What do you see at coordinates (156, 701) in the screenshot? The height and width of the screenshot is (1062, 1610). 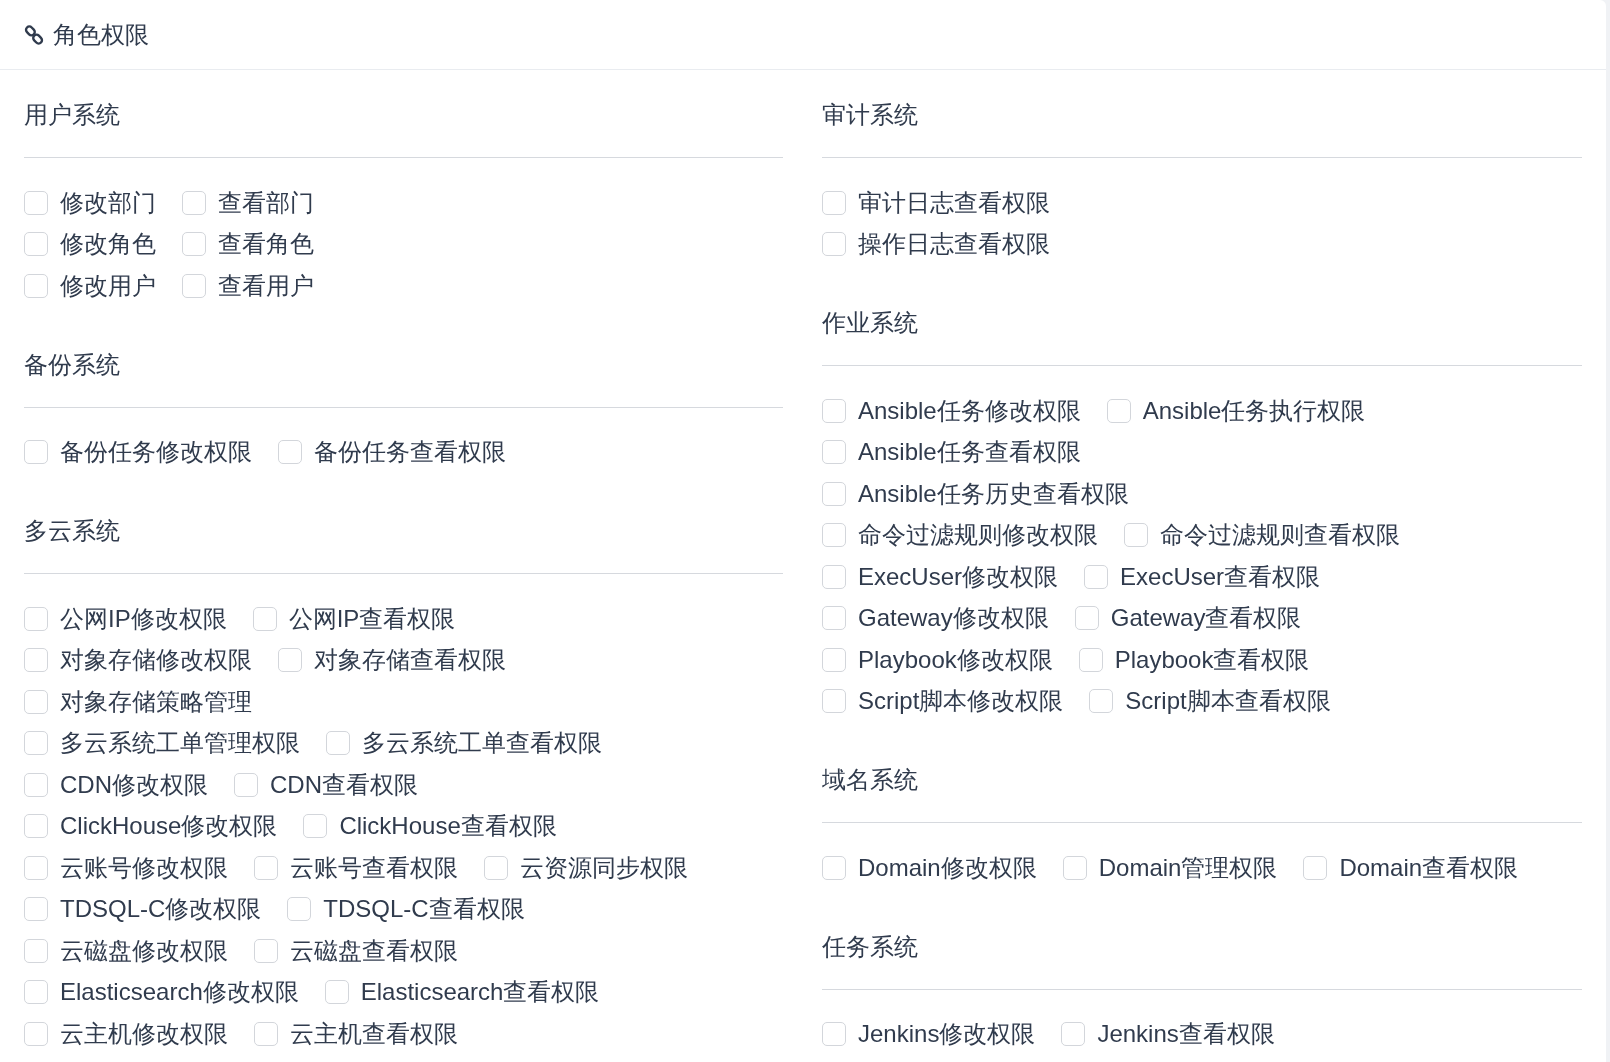 I see `permission-label: 对象存储策略管理` at bounding box center [156, 701].